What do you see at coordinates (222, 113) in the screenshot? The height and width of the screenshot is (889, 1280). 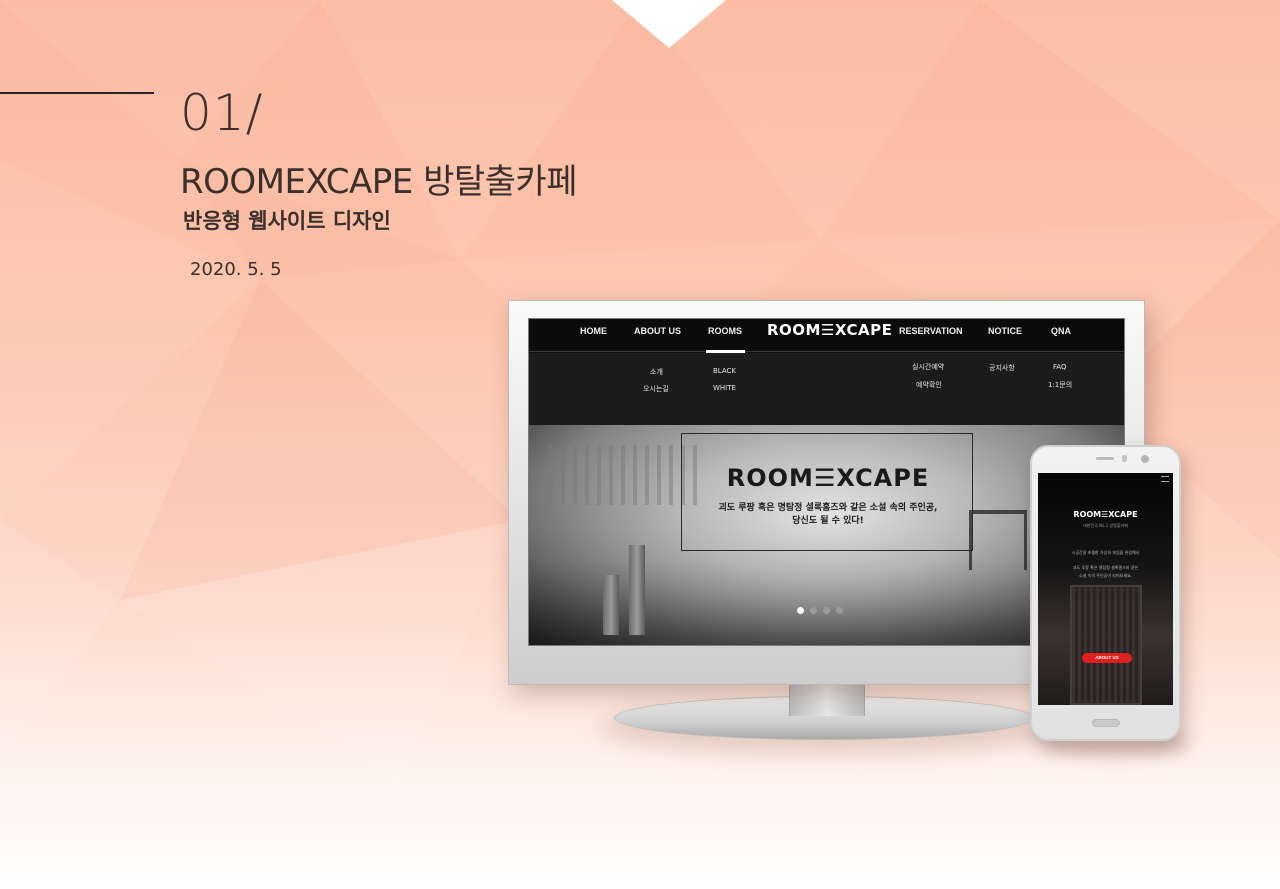 I see `project-number: 01/` at bounding box center [222, 113].